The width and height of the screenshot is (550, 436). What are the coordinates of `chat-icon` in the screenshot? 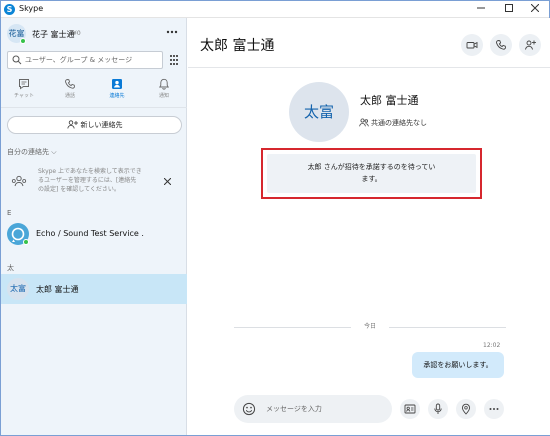 It's located at (24, 84).